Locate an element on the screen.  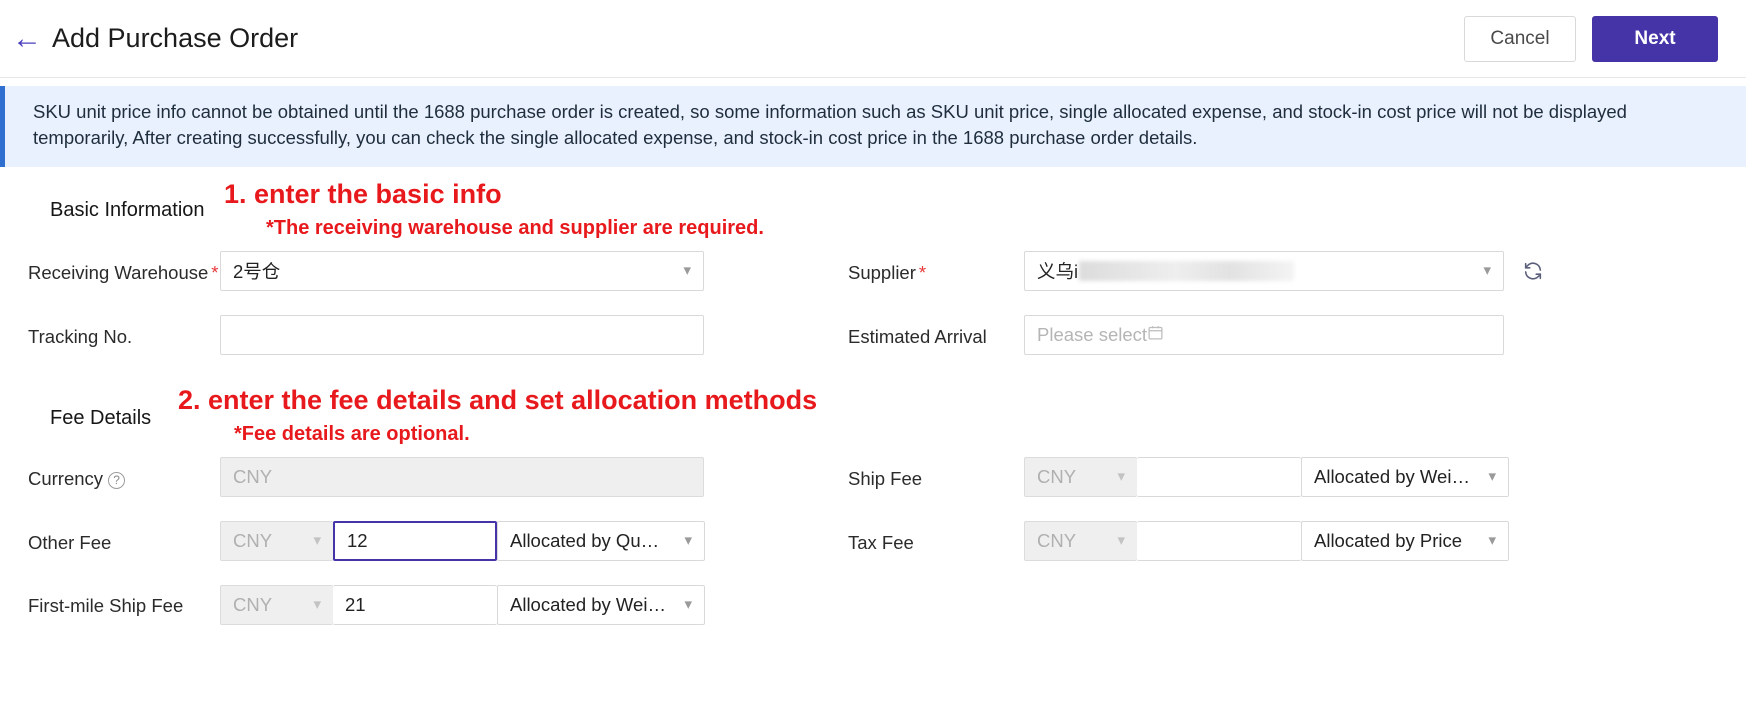
receiving-warehouse-value: 2号仓 is located at coordinates (257, 271).